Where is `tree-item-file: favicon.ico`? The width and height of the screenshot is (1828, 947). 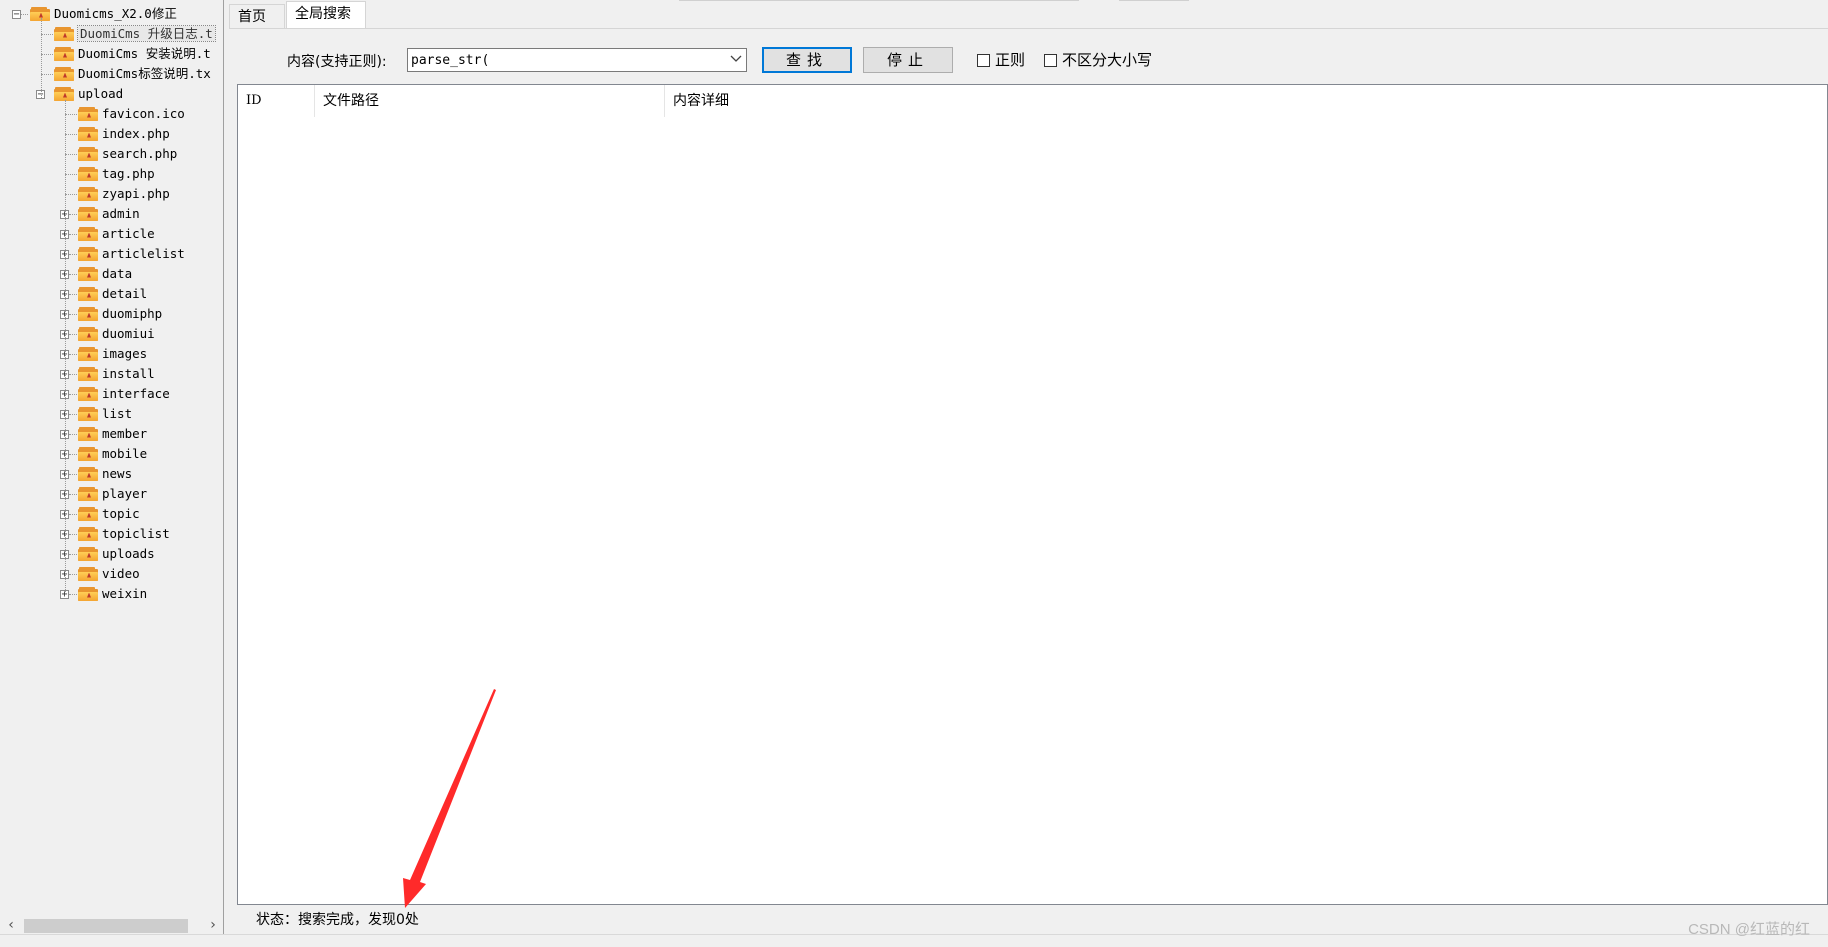
tree-item-file: favicon.ico is located at coordinates (131, 114).